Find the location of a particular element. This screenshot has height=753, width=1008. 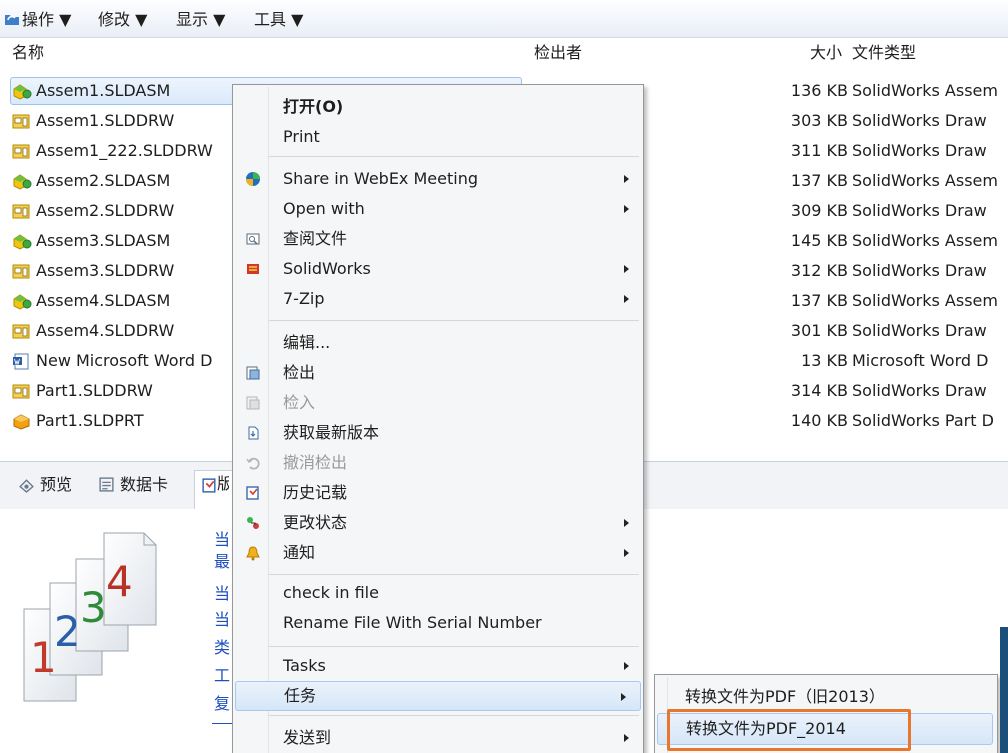

menu-item-solidworks-label: SolidWorks is located at coordinates (327, 268).